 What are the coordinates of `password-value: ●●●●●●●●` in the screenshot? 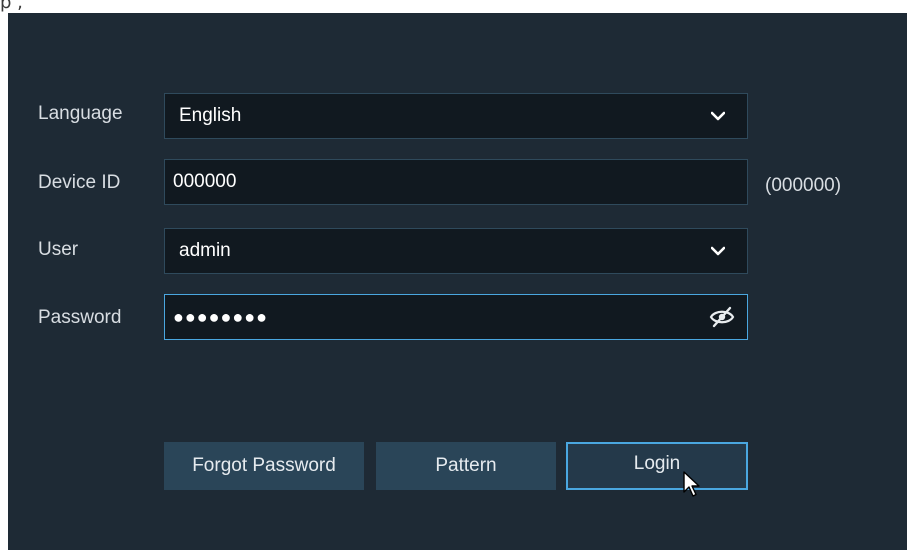 It's located at (220, 316).